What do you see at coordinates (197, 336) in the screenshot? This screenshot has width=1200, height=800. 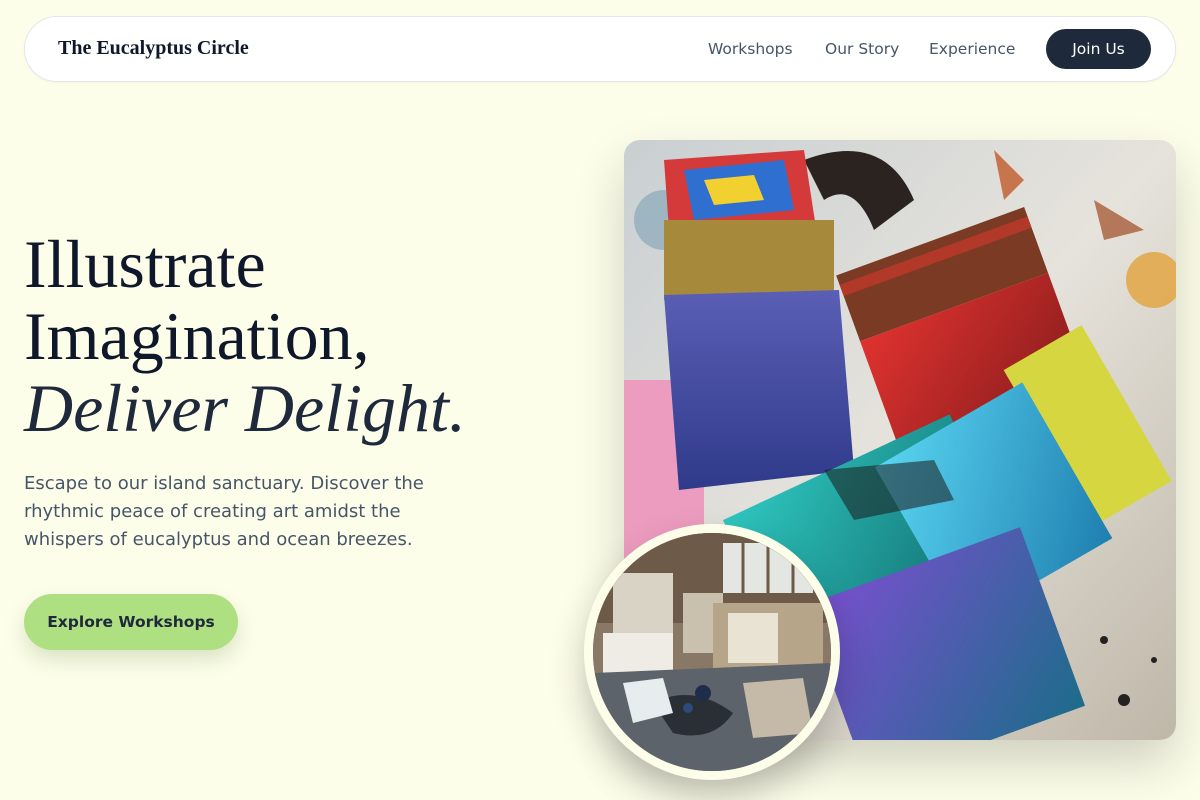 I see `headline-line-2: Imagination,` at bounding box center [197, 336].